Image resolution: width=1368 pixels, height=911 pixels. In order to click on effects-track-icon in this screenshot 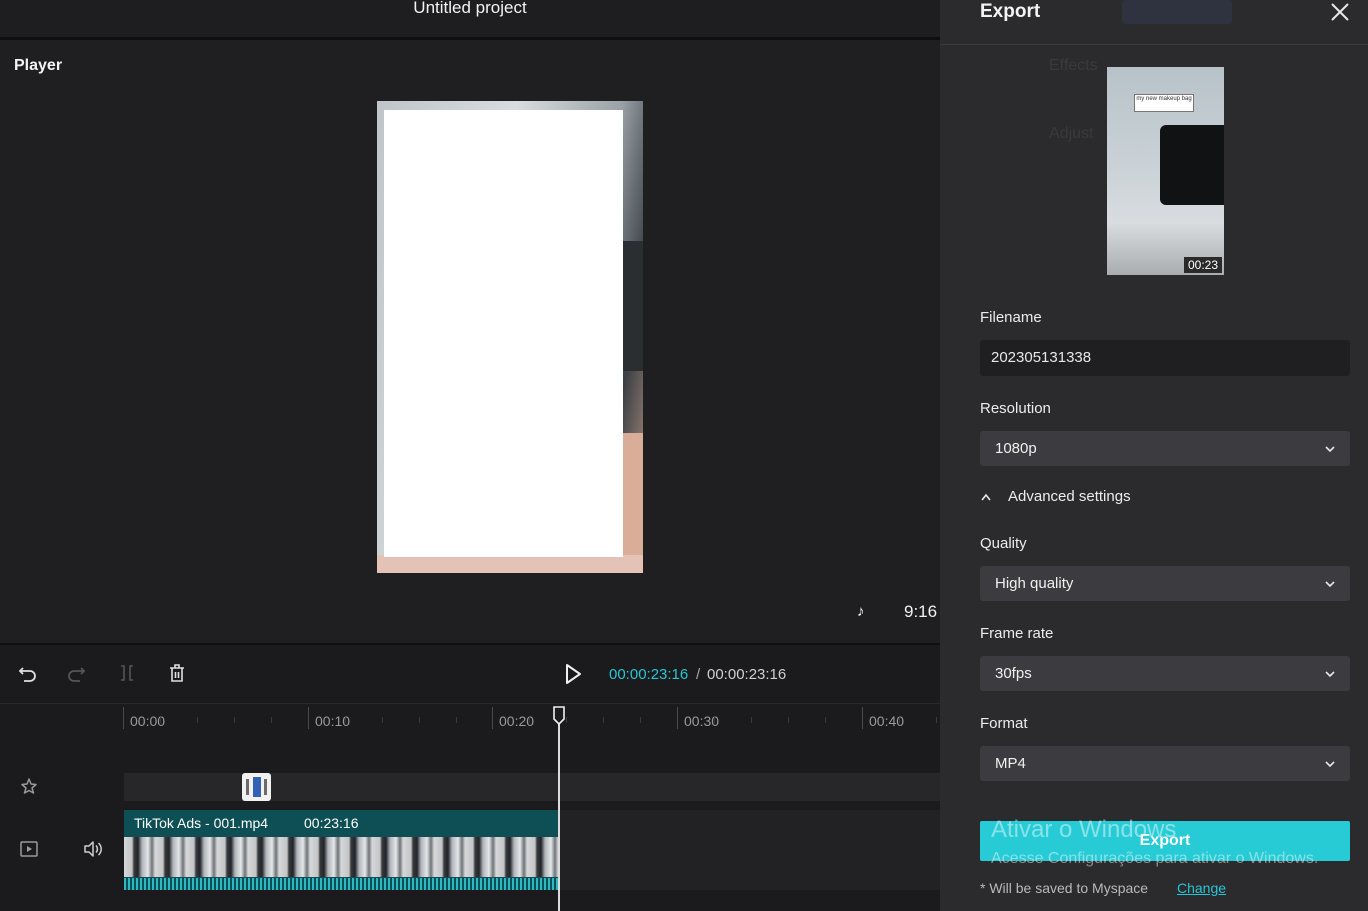, I will do `click(29, 787)`.